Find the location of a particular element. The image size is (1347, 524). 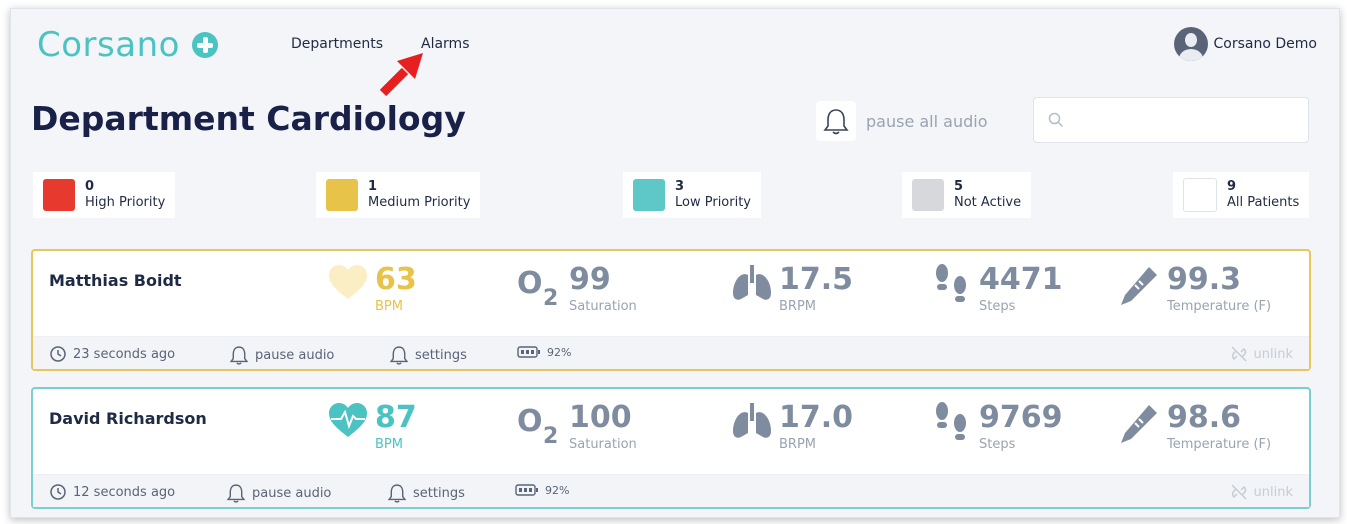

filter-all-patients: 9 All Patients is located at coordinates (1241, 195).